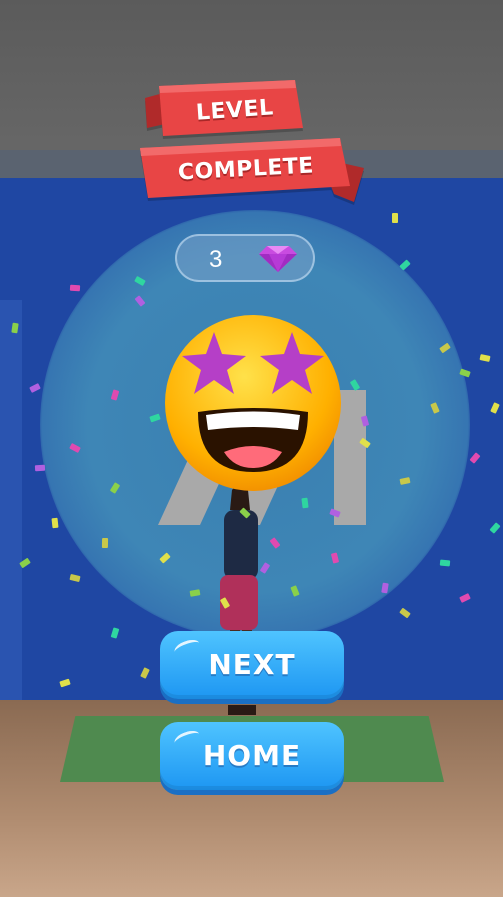 The height and width of the screenshot is (897, 503). I want to click on next-button-label: NEXT, so click(252, 664).